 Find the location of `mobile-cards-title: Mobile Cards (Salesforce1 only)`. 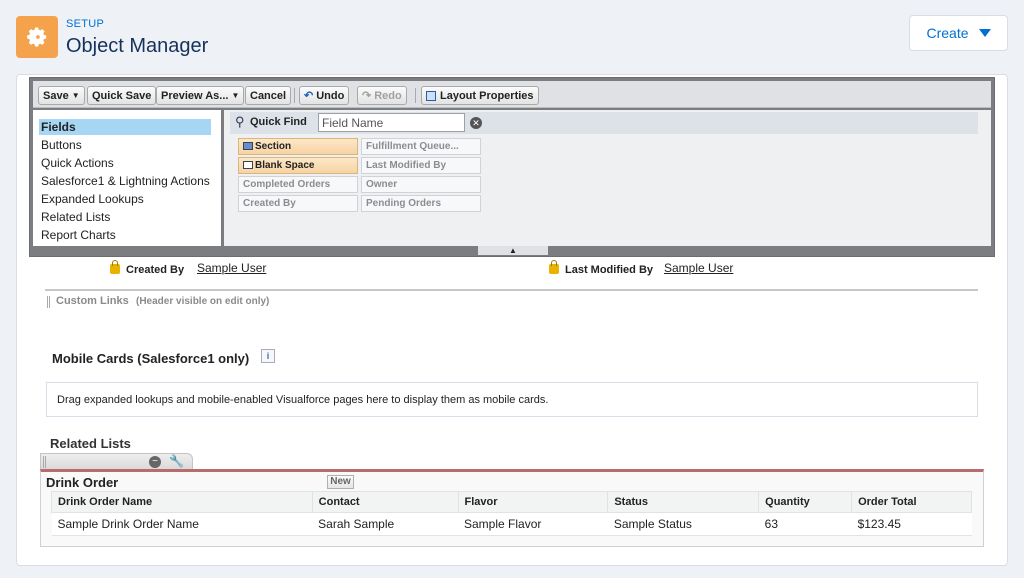

mobile-cards-title: Mobile Cards (Salesforce1 only) is located at coordinates (151, 358).